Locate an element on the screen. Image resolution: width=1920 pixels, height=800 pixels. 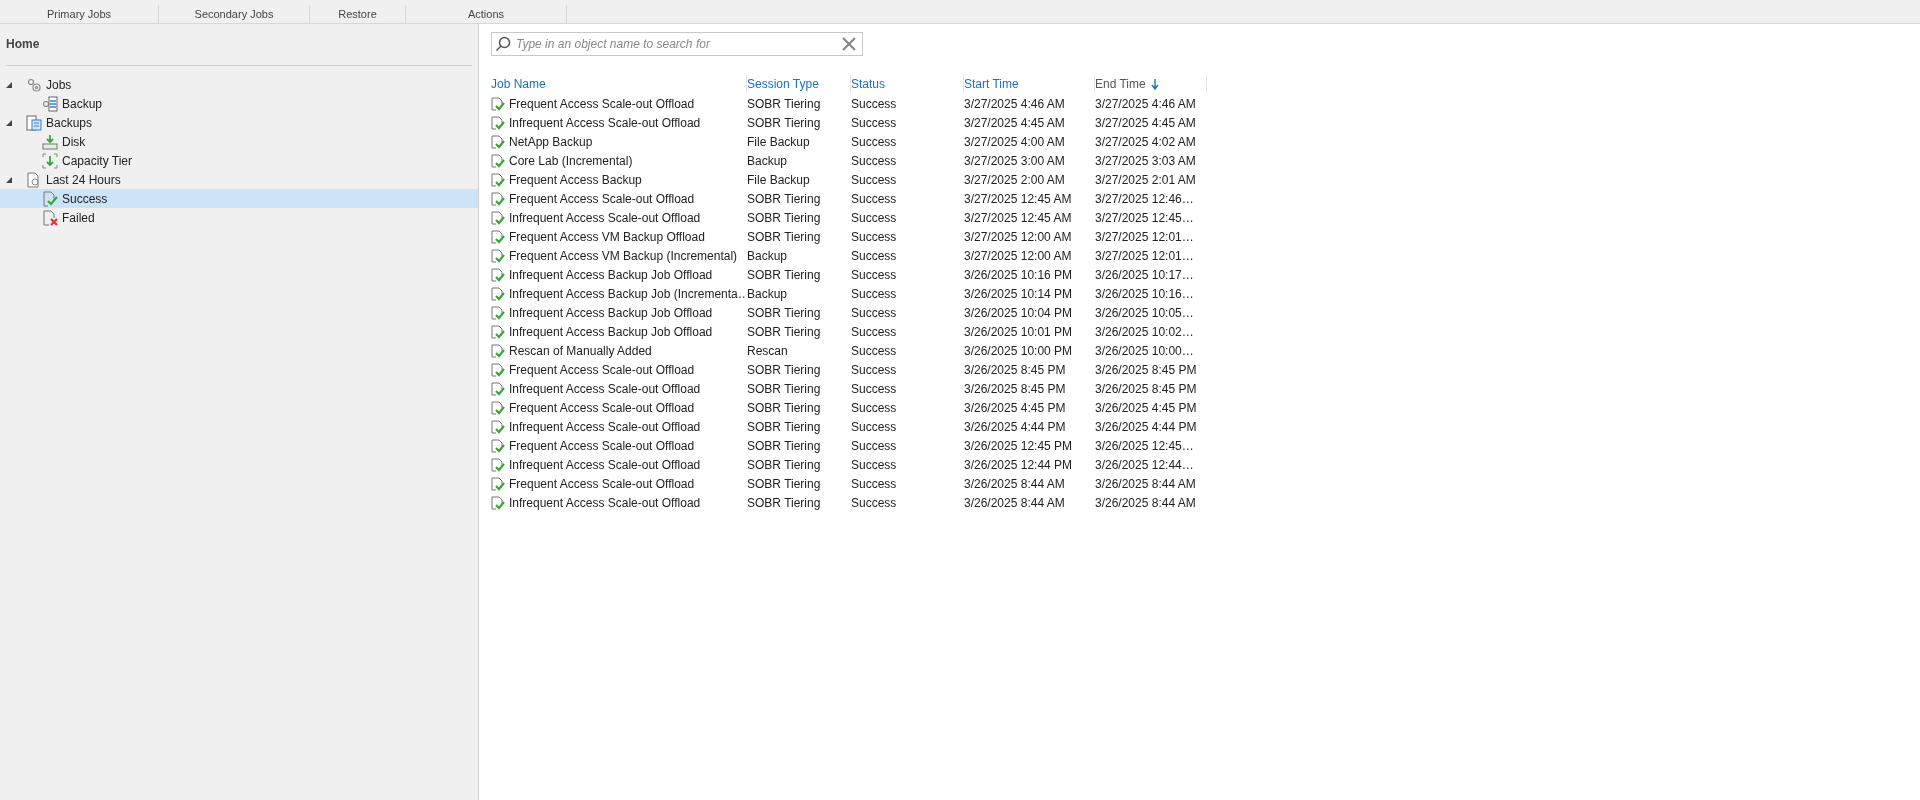
tree-item: Disk is located at coordinates (239, 141).